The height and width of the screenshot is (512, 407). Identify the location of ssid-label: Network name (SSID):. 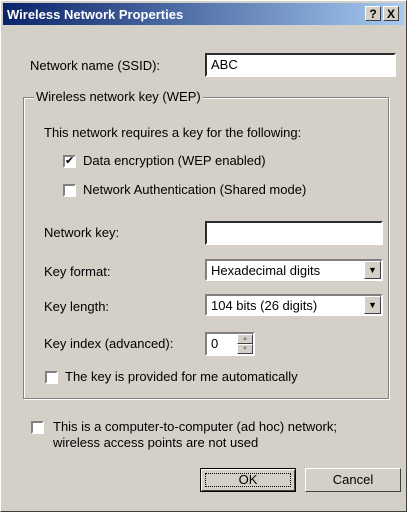
(95, 65).